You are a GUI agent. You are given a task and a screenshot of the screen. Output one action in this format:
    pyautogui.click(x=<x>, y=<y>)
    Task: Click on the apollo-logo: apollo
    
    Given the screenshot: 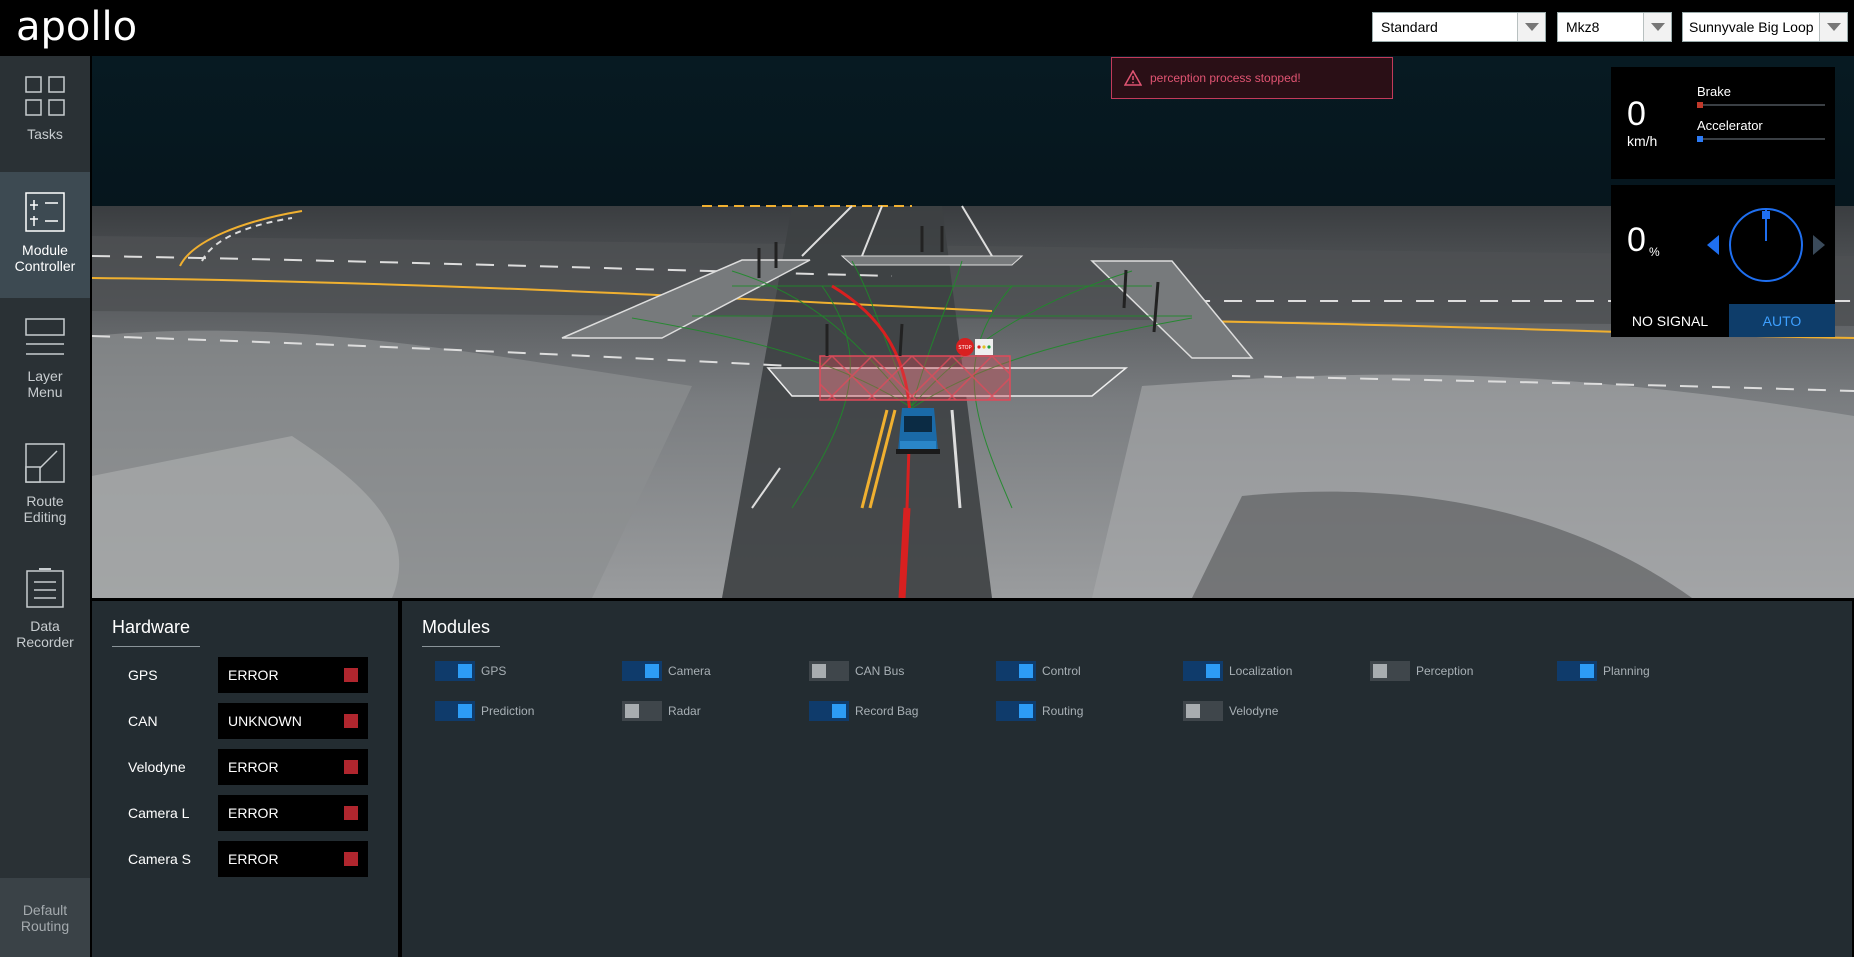 What is the action you would take?
    pyautogui.click(x=76, y=28)
    